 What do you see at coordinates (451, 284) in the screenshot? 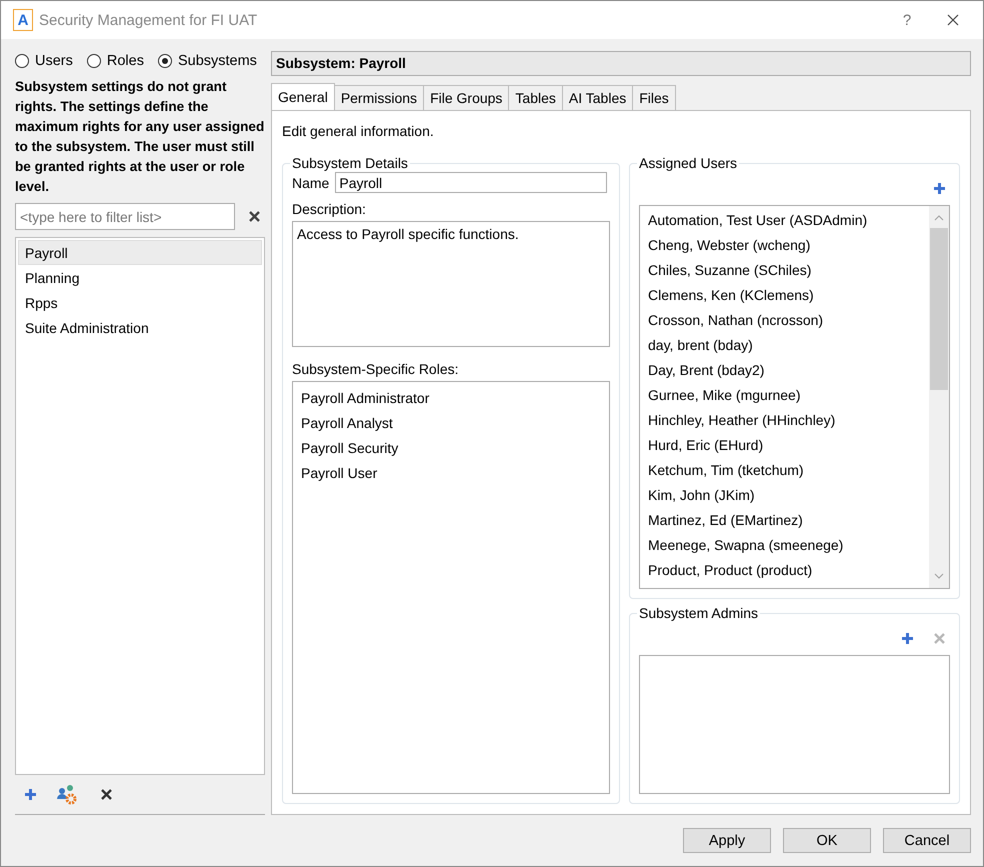
I see `description-field: Access to Payroll specific functions.` at bounding box center [451, 284].